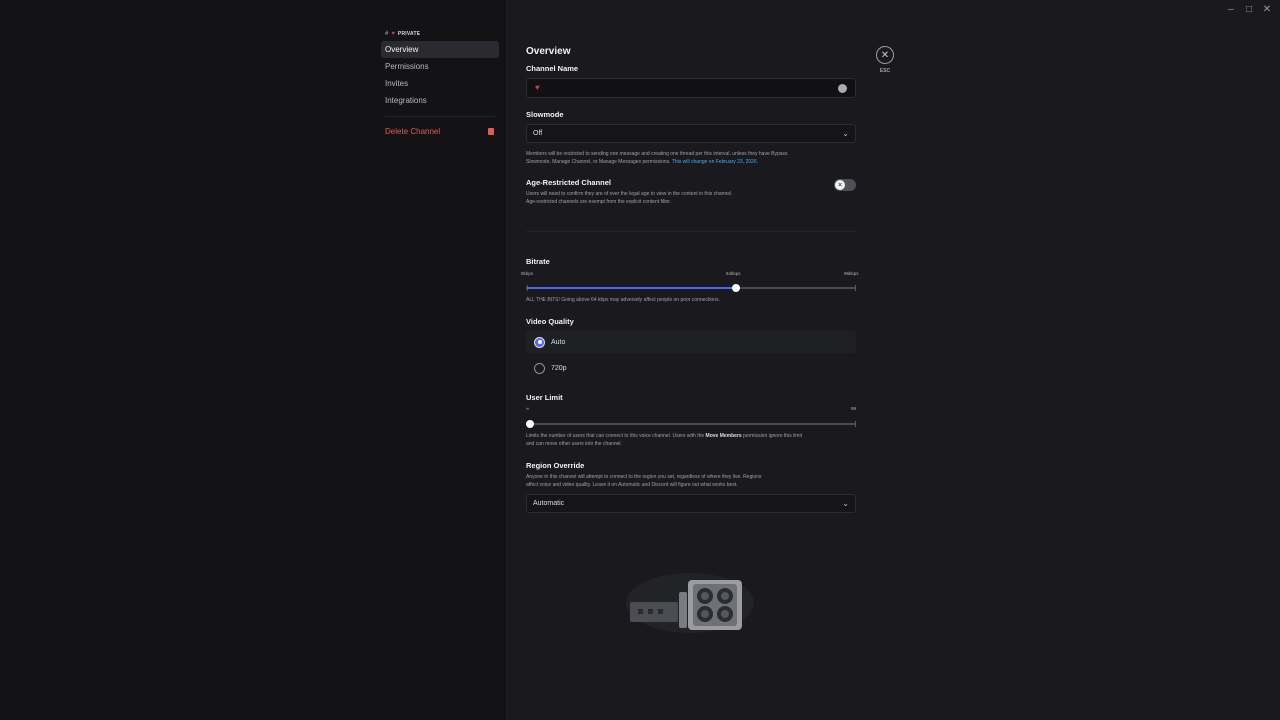 The height and width of the screenshot is (720, 1280). I want to click on user-limit-note-text: permission ignore this limit, so click(771, 436).